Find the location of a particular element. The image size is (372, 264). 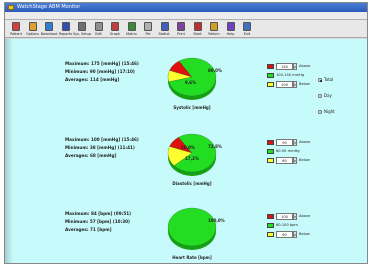

toolbar-button-download: Download is located at coordinates (49, 29).